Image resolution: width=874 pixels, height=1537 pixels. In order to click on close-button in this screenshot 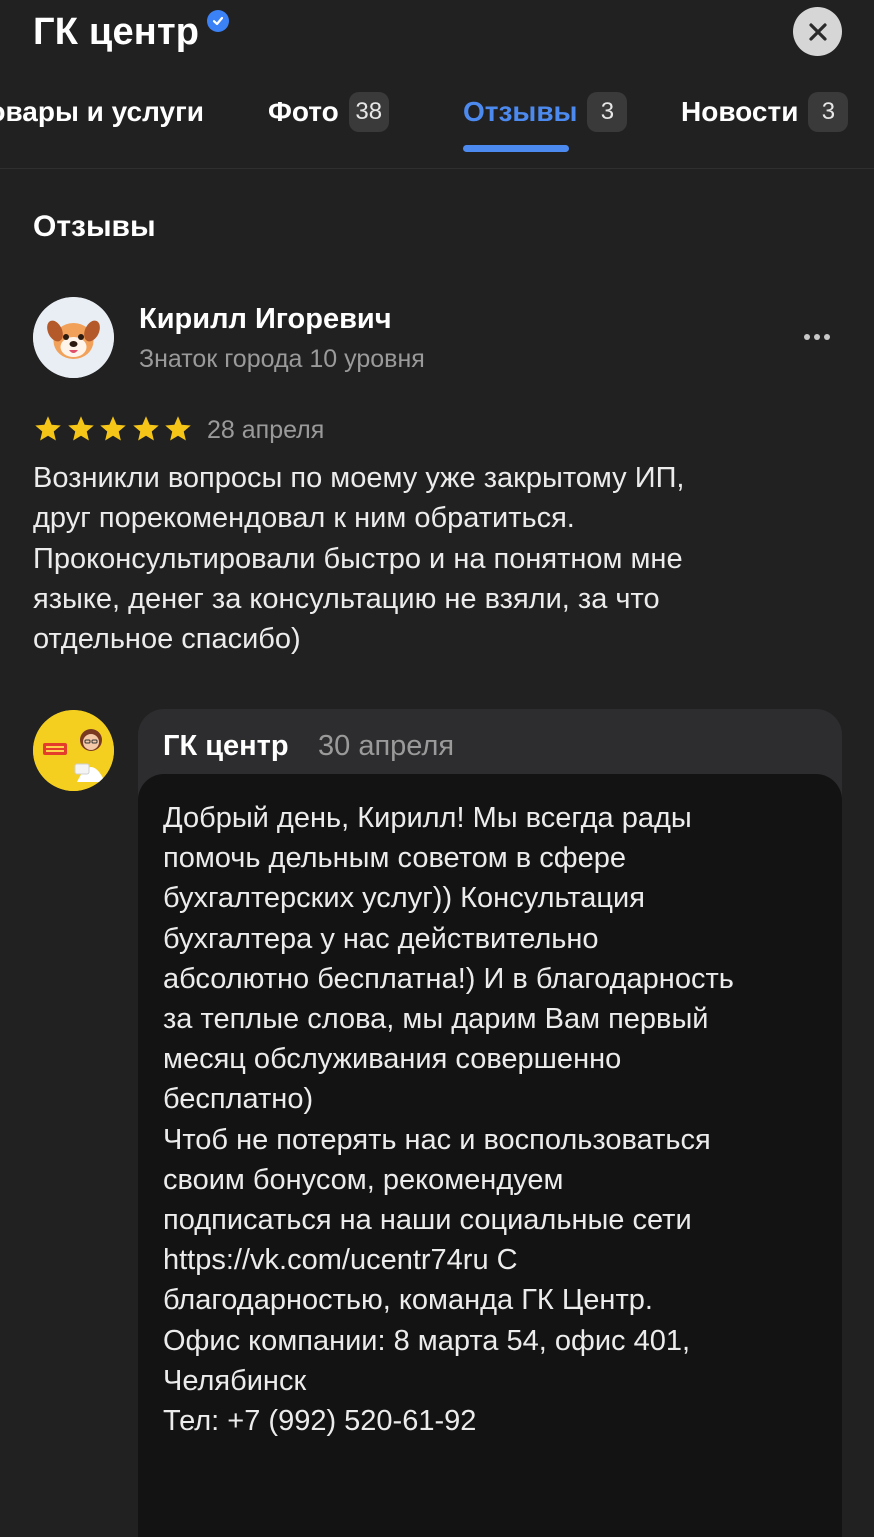, I will do `click(817, 31)`.